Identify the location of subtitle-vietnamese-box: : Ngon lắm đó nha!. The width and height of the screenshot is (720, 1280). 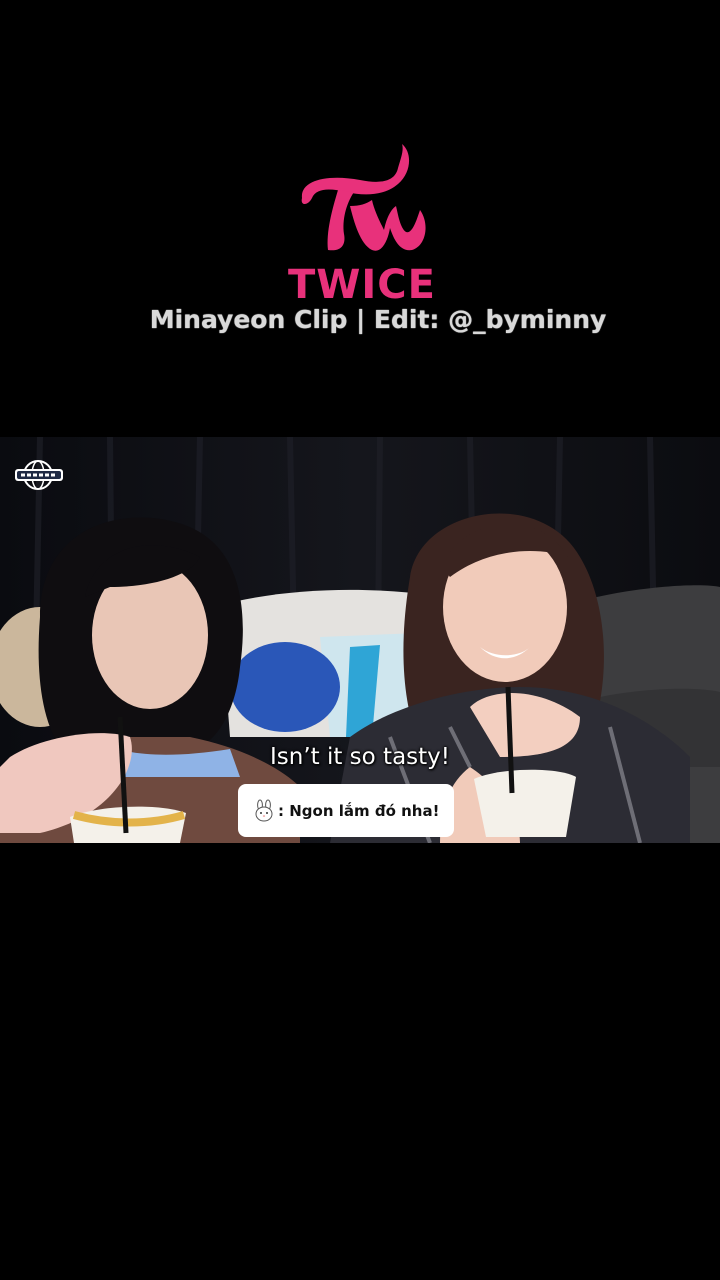
(346, 810).